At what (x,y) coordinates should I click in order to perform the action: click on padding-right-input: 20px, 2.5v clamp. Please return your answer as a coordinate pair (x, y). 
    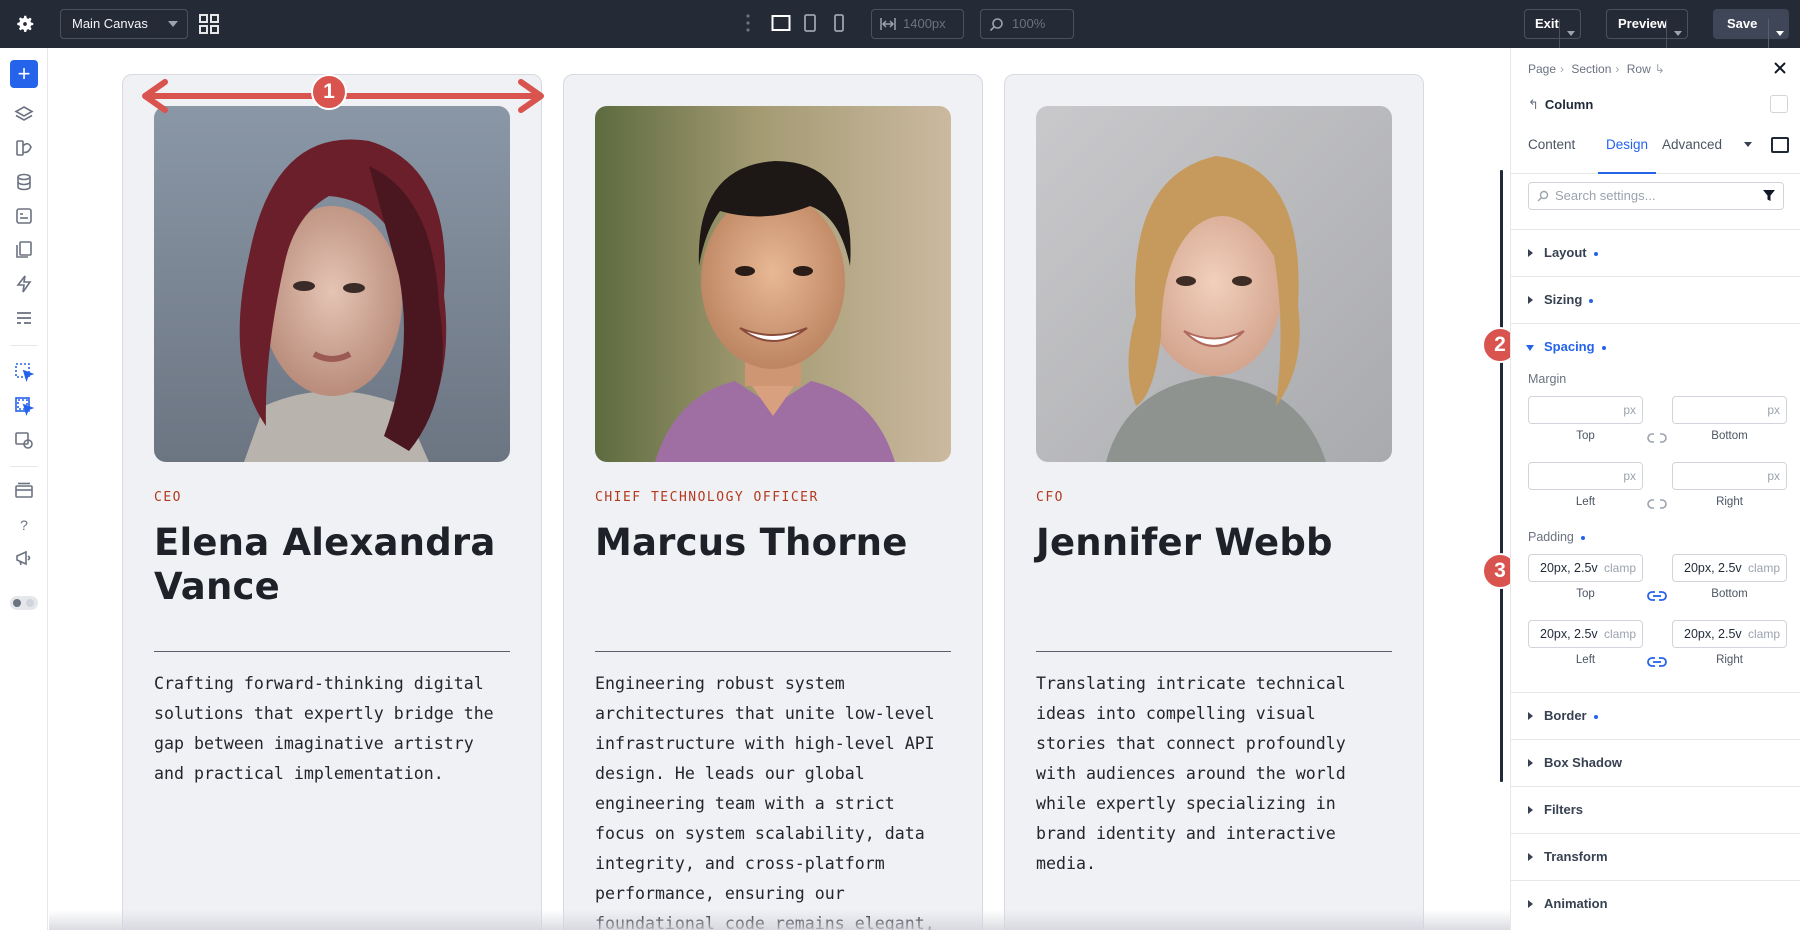
    Looking at the image, I should click on (1729, 634).